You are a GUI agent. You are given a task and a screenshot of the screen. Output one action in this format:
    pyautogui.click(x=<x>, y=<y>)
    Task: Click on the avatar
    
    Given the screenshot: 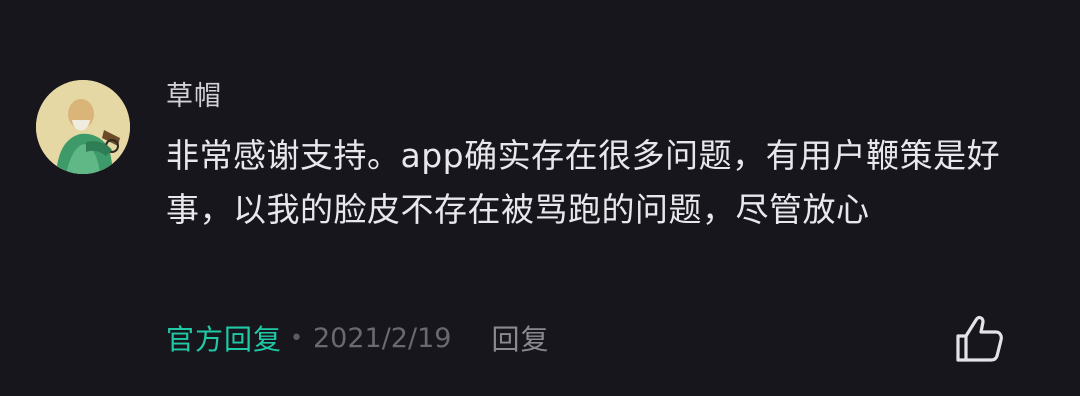 What is the action you would take?
    pyautogui.click(x=83, y=127)
    